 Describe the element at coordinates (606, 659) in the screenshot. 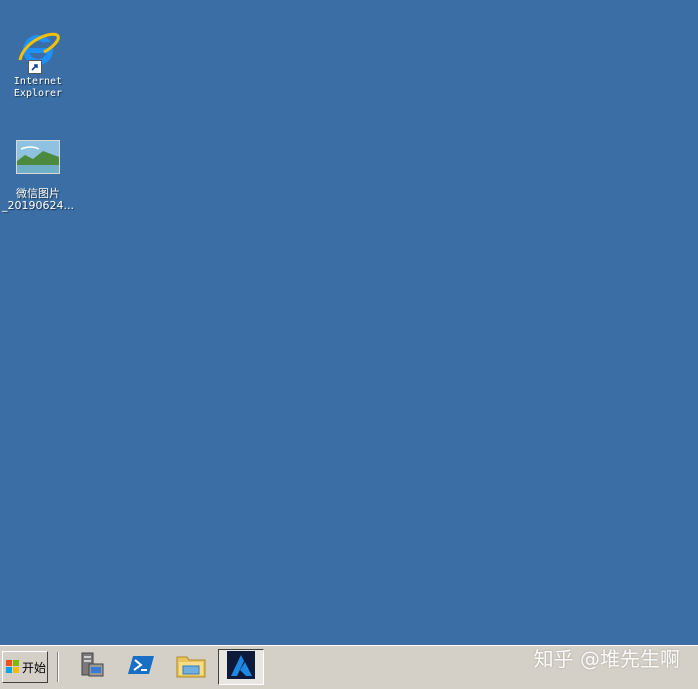

I see `watermark: 知乎 @堆先生啊` at that location.